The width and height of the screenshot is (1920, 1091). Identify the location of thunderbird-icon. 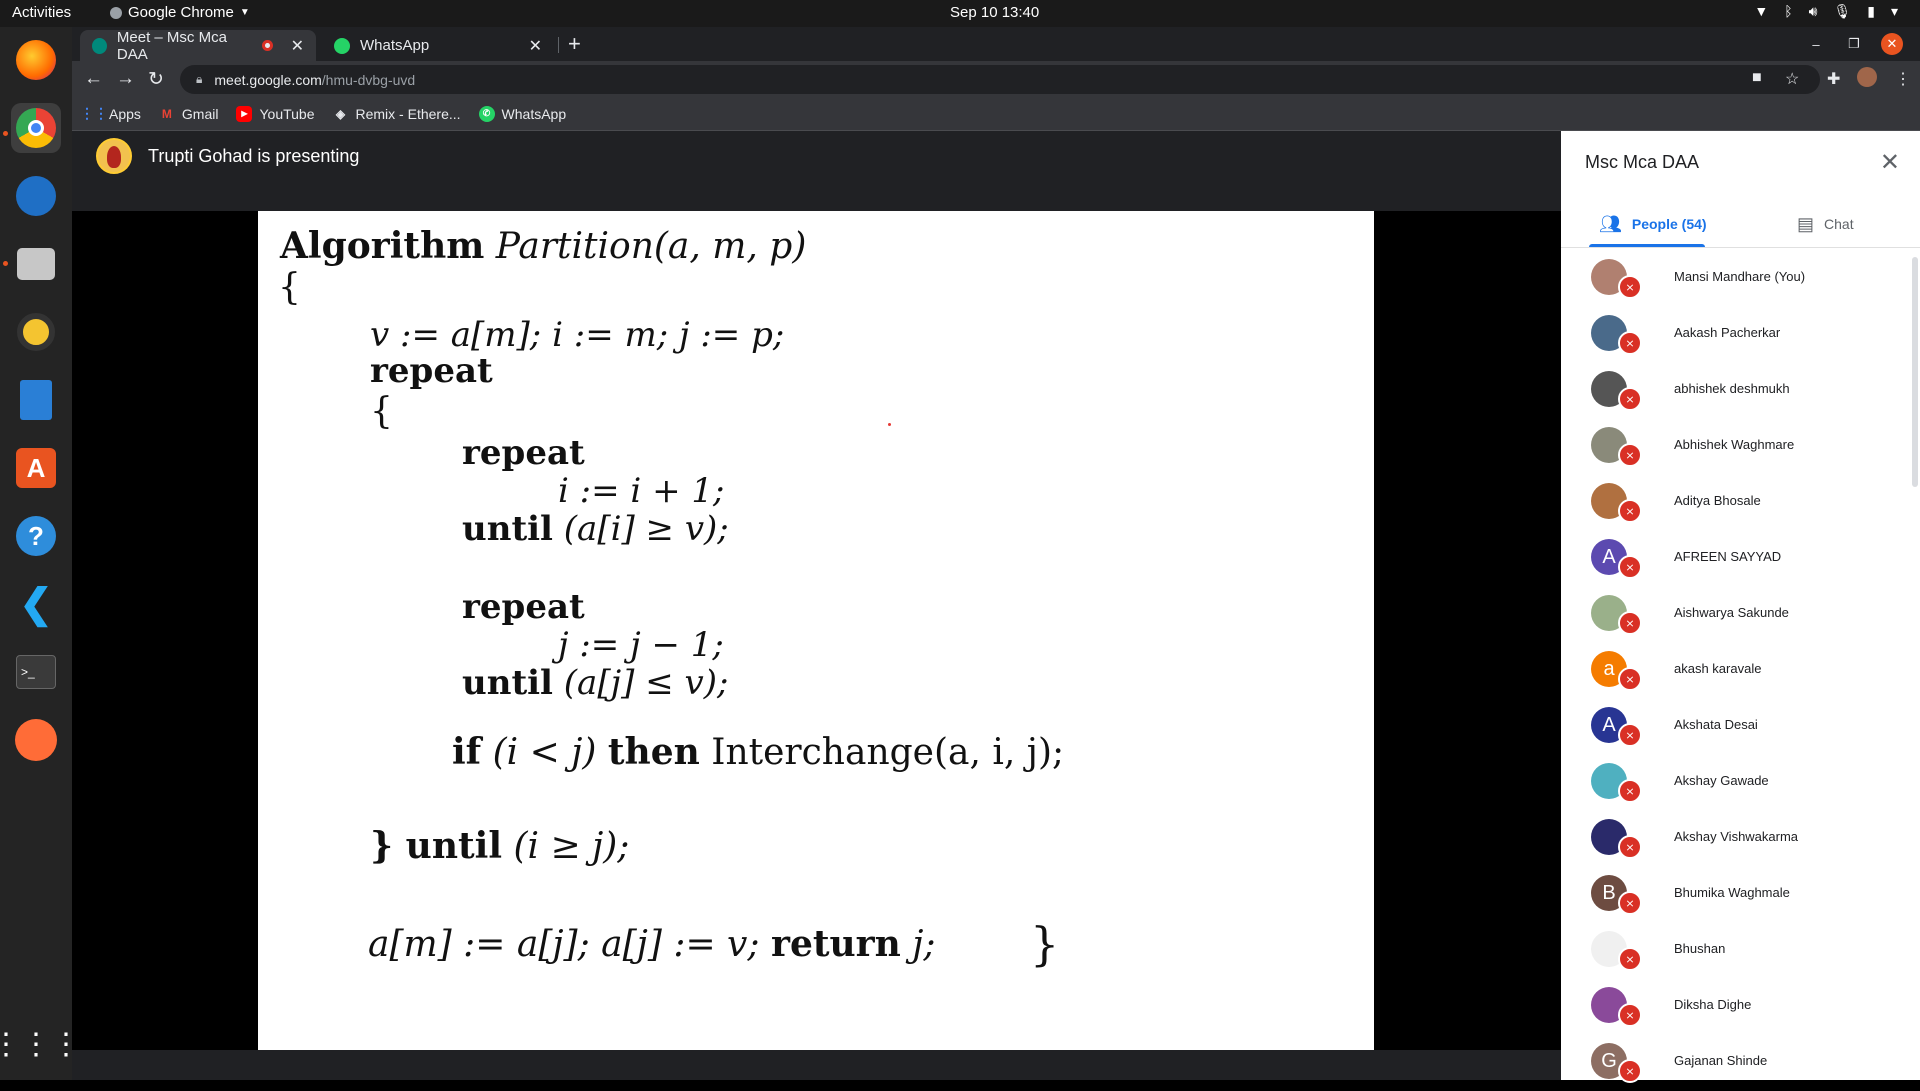
(36, 196).